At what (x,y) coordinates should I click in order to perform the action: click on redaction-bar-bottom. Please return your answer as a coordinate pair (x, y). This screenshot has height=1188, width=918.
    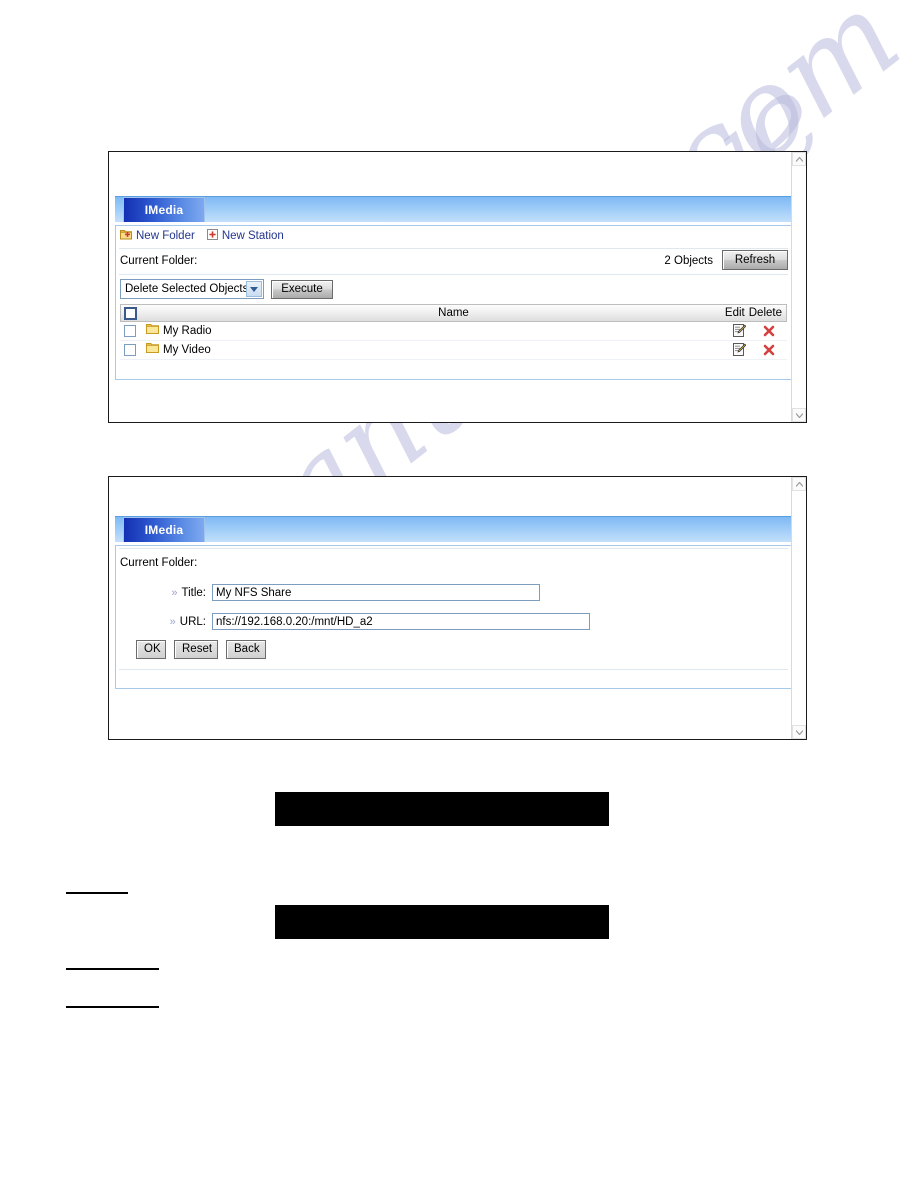
    Looking at the image, I should click on (442, 922).